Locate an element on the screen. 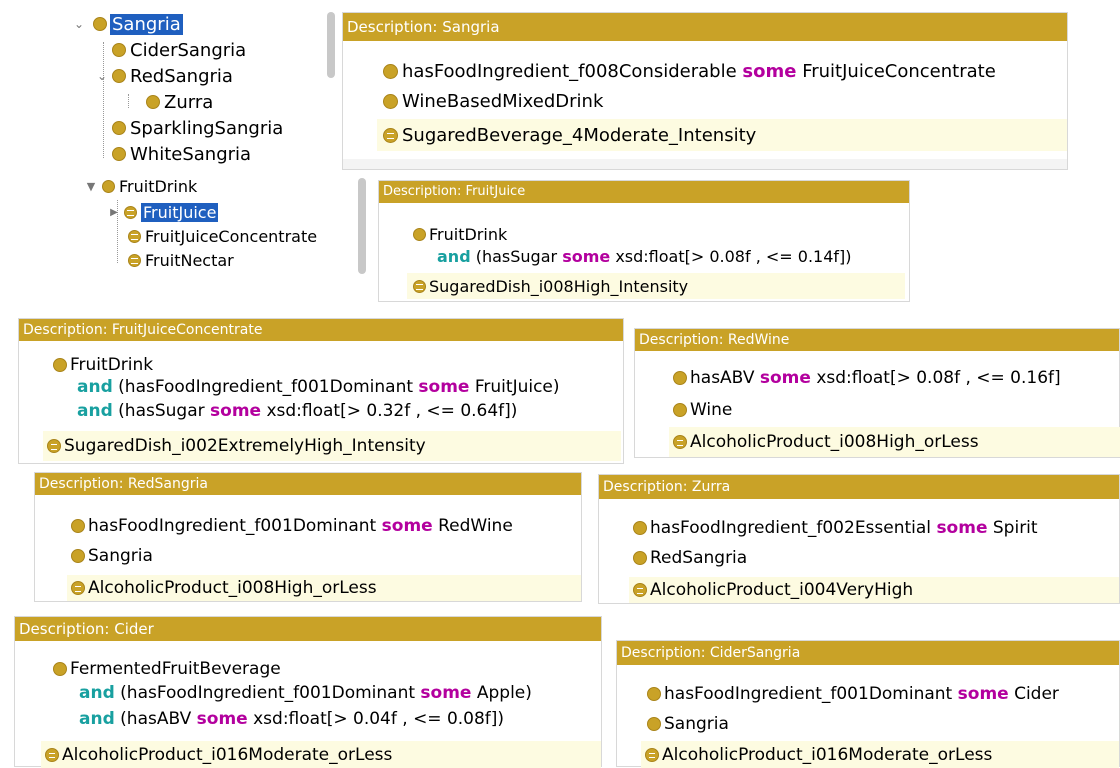 The image size is (1120, 768). panel-title: Description: Sangria is located at coordinates (705, 27).